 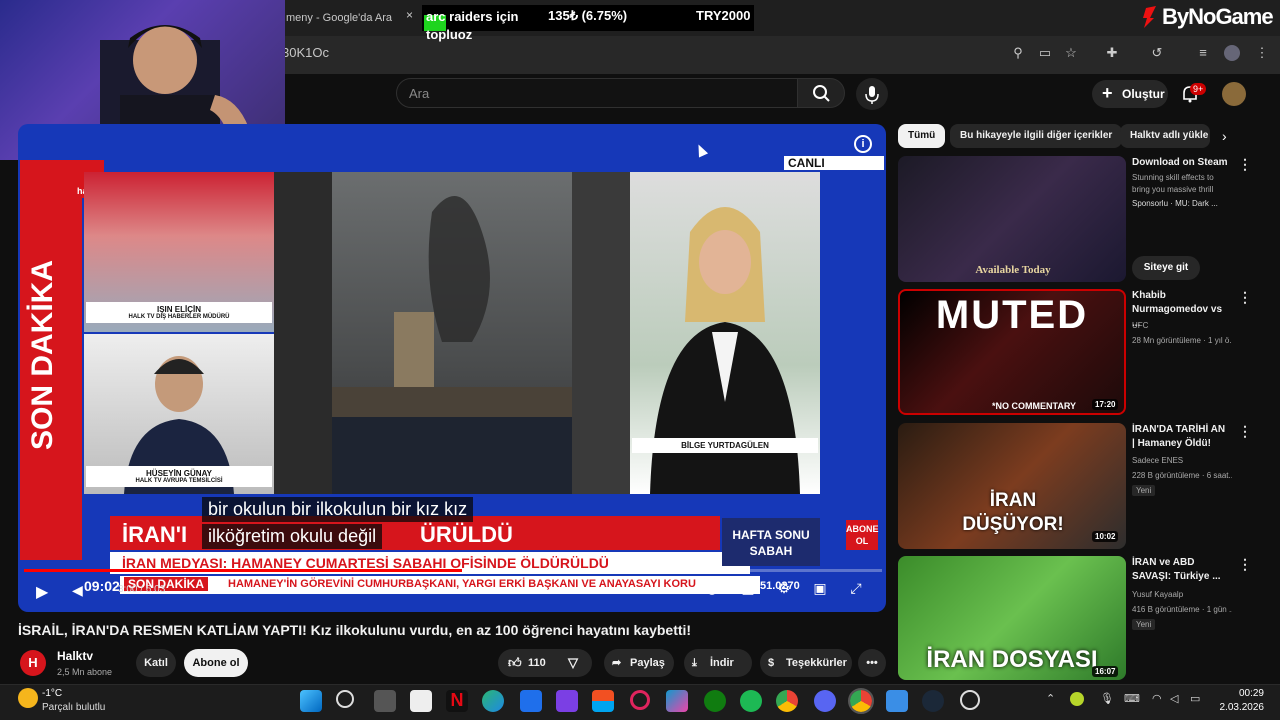 What do you see at coordinates (28, 698) in the screenshot?
I see `weather-icon` at bounding box center [28, 698].